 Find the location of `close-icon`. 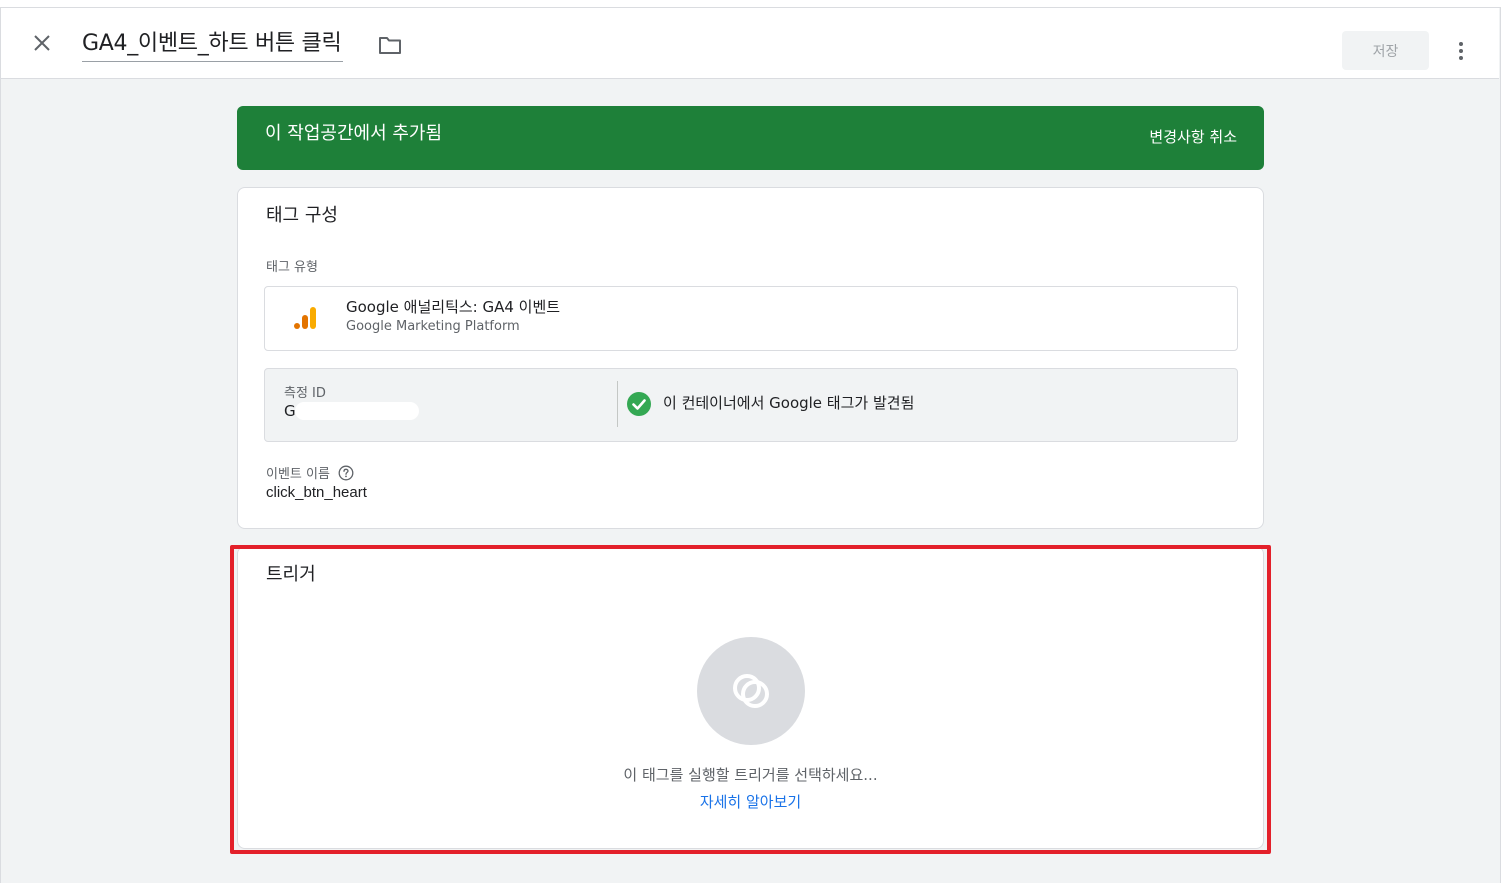

close-icon is located at coordinates (42, 43).